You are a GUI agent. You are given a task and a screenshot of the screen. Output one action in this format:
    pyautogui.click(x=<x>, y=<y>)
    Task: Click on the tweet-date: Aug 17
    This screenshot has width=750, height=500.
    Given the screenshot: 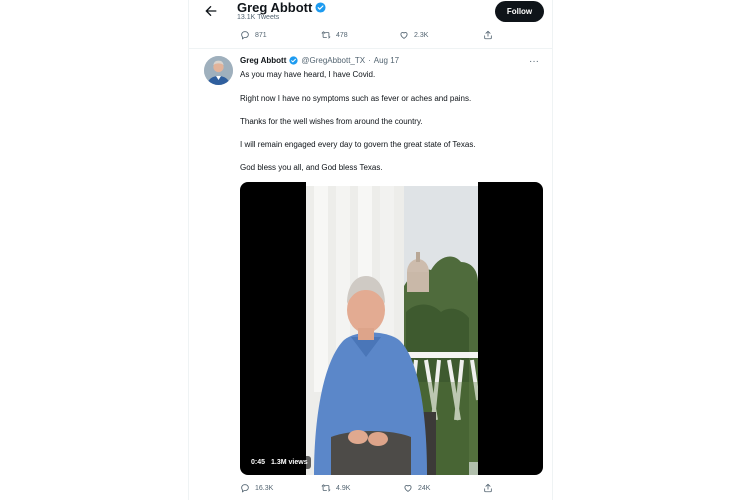 What is the action you would take?
    pyautogui.click(x=386, y=60)
    